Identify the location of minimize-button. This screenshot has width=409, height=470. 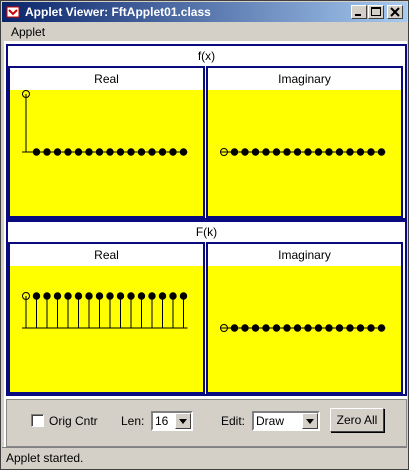
(359, 12).